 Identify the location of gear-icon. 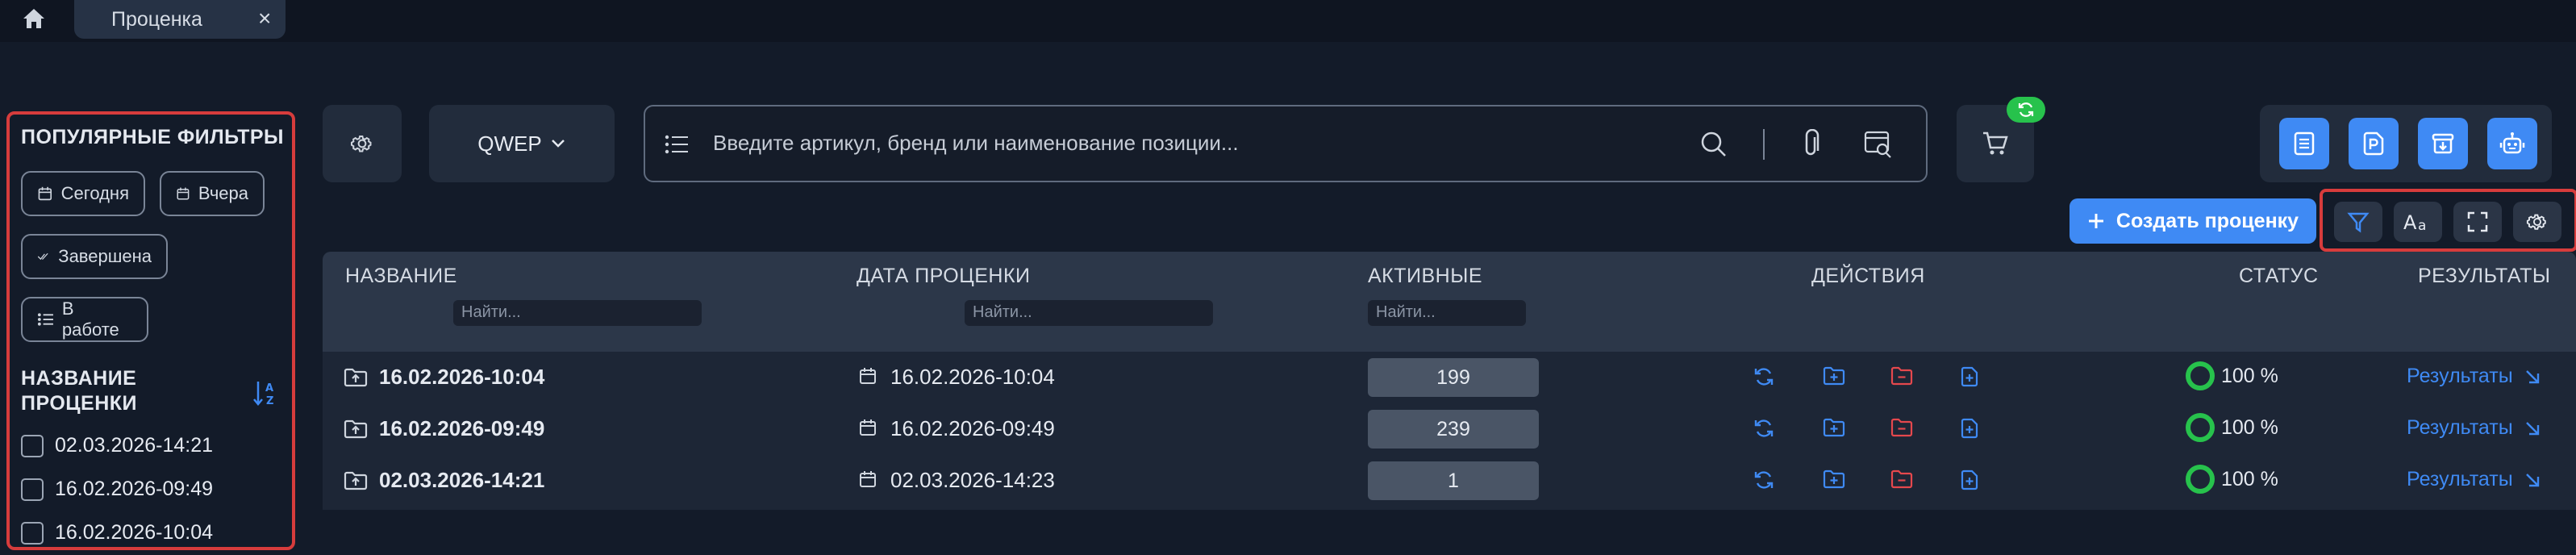
(361, 144).